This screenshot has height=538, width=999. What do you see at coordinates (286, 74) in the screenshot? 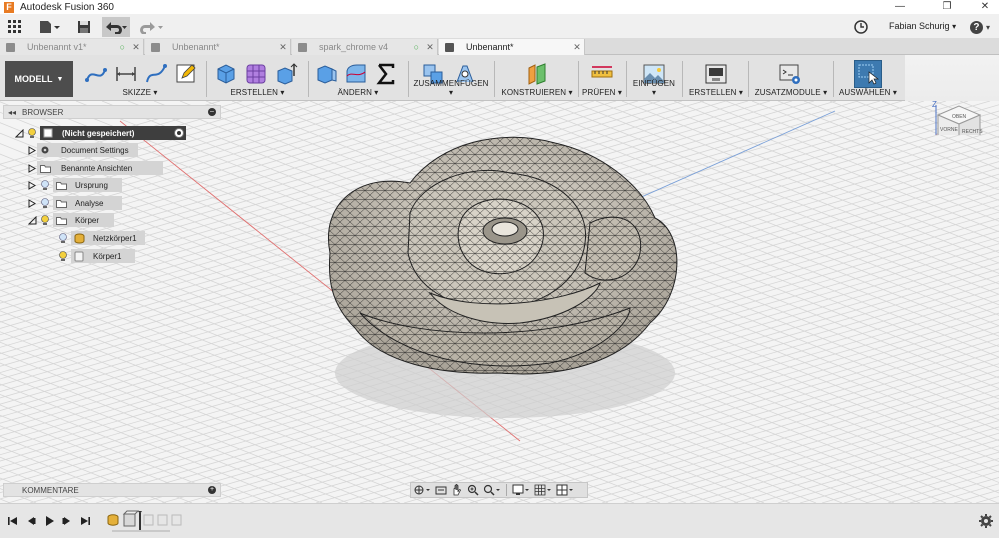
I see `extrude-tool-icon` at bounding box center [286, 74].